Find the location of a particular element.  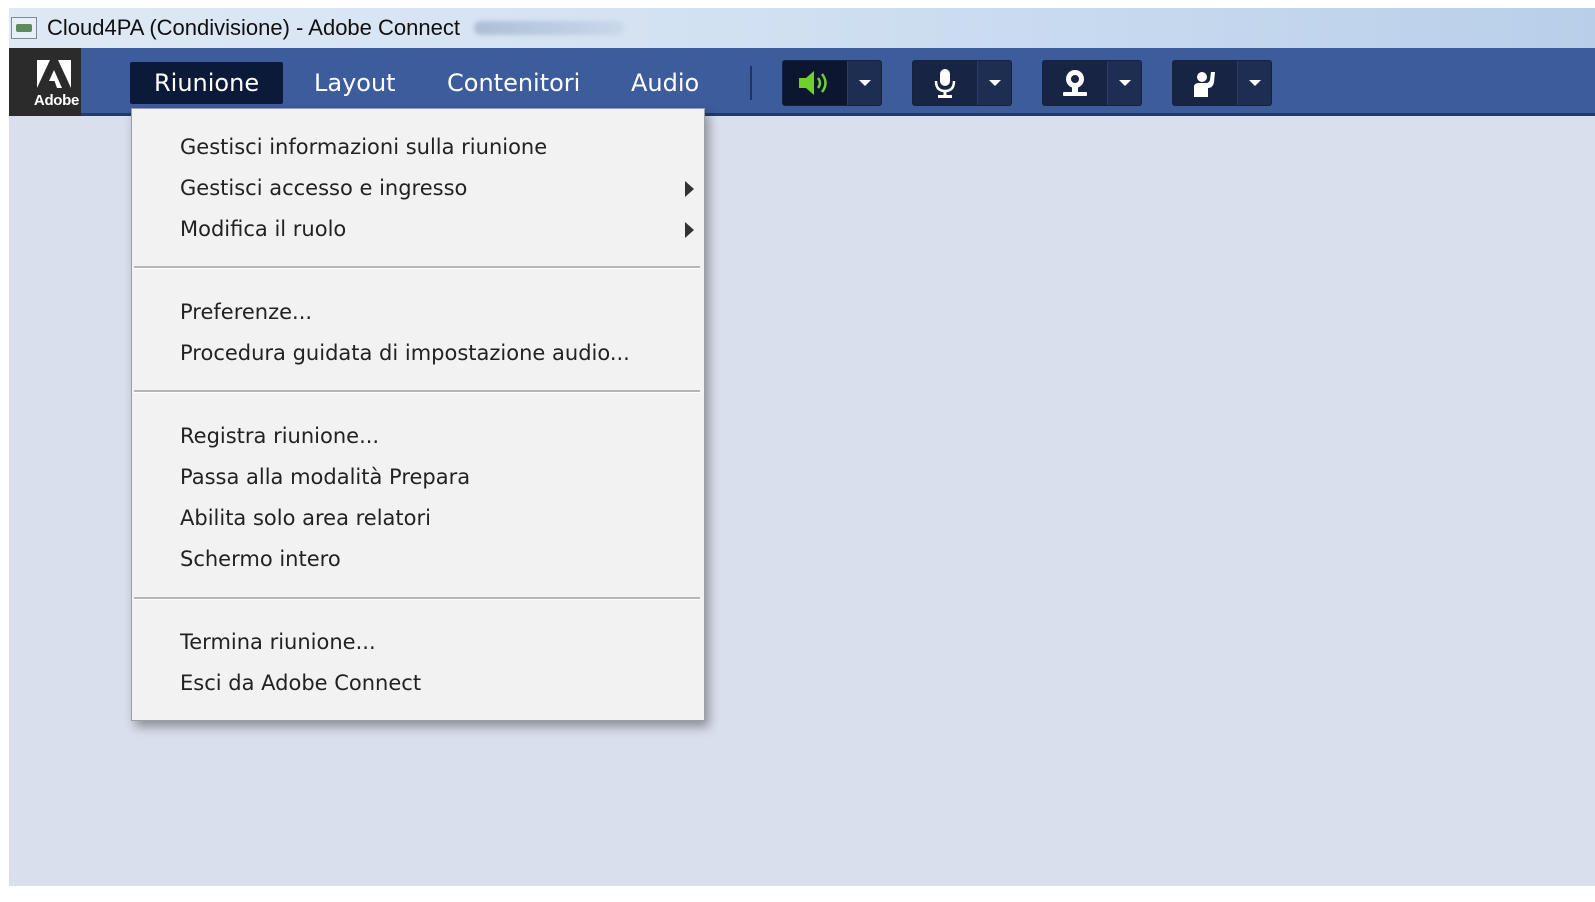

speaker-control is located at coordinates (832, 83).